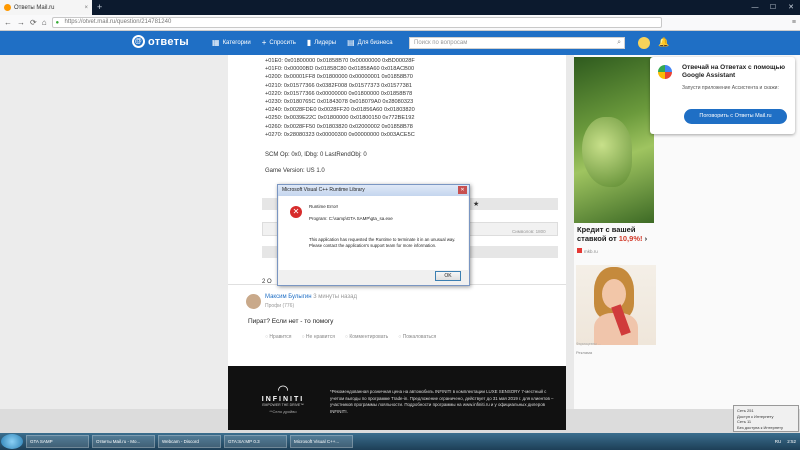  Describe the element at coordinates (216, 42) in the screenshot. I see `categories-icon: ▦` at that location.